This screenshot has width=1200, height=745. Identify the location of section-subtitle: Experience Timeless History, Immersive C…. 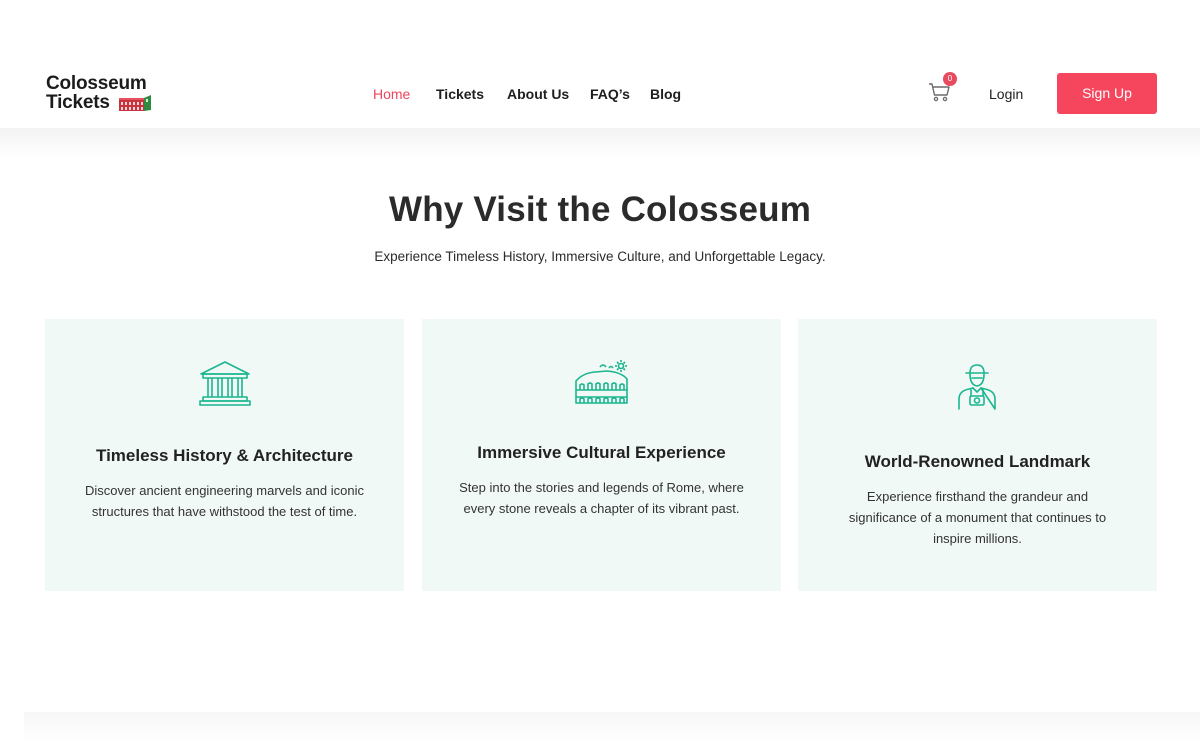
(600, 256).